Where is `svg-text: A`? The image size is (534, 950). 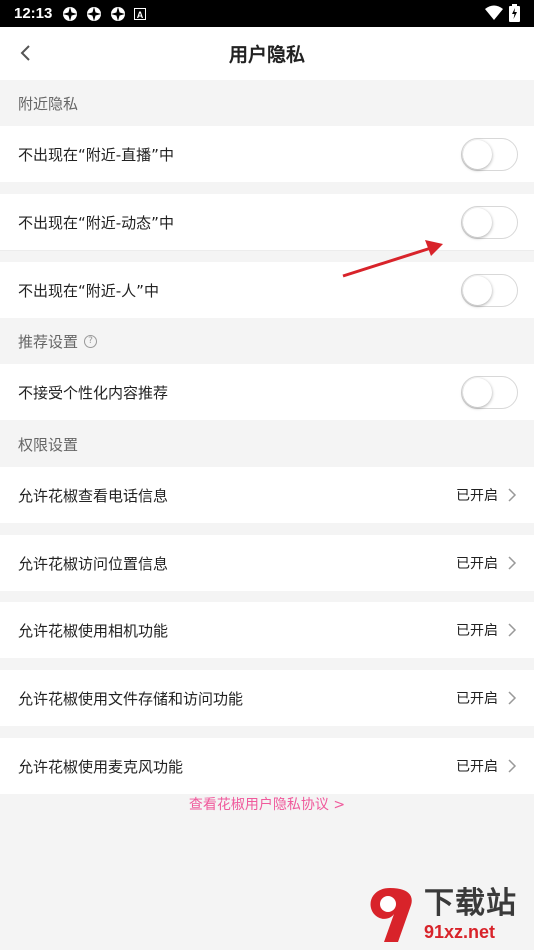 svg-text: A is located at coordinates (140, 15).